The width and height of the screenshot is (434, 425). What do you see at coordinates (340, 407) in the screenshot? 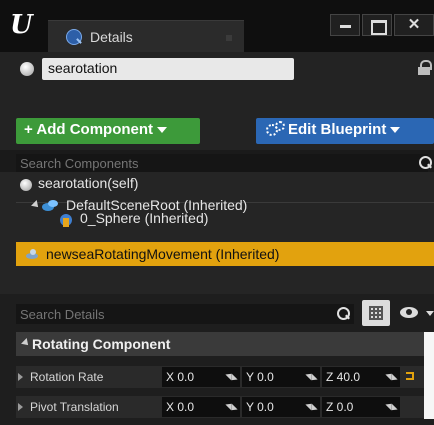
I see `field-value: Z 0.0` at bounding box center [340, 407].